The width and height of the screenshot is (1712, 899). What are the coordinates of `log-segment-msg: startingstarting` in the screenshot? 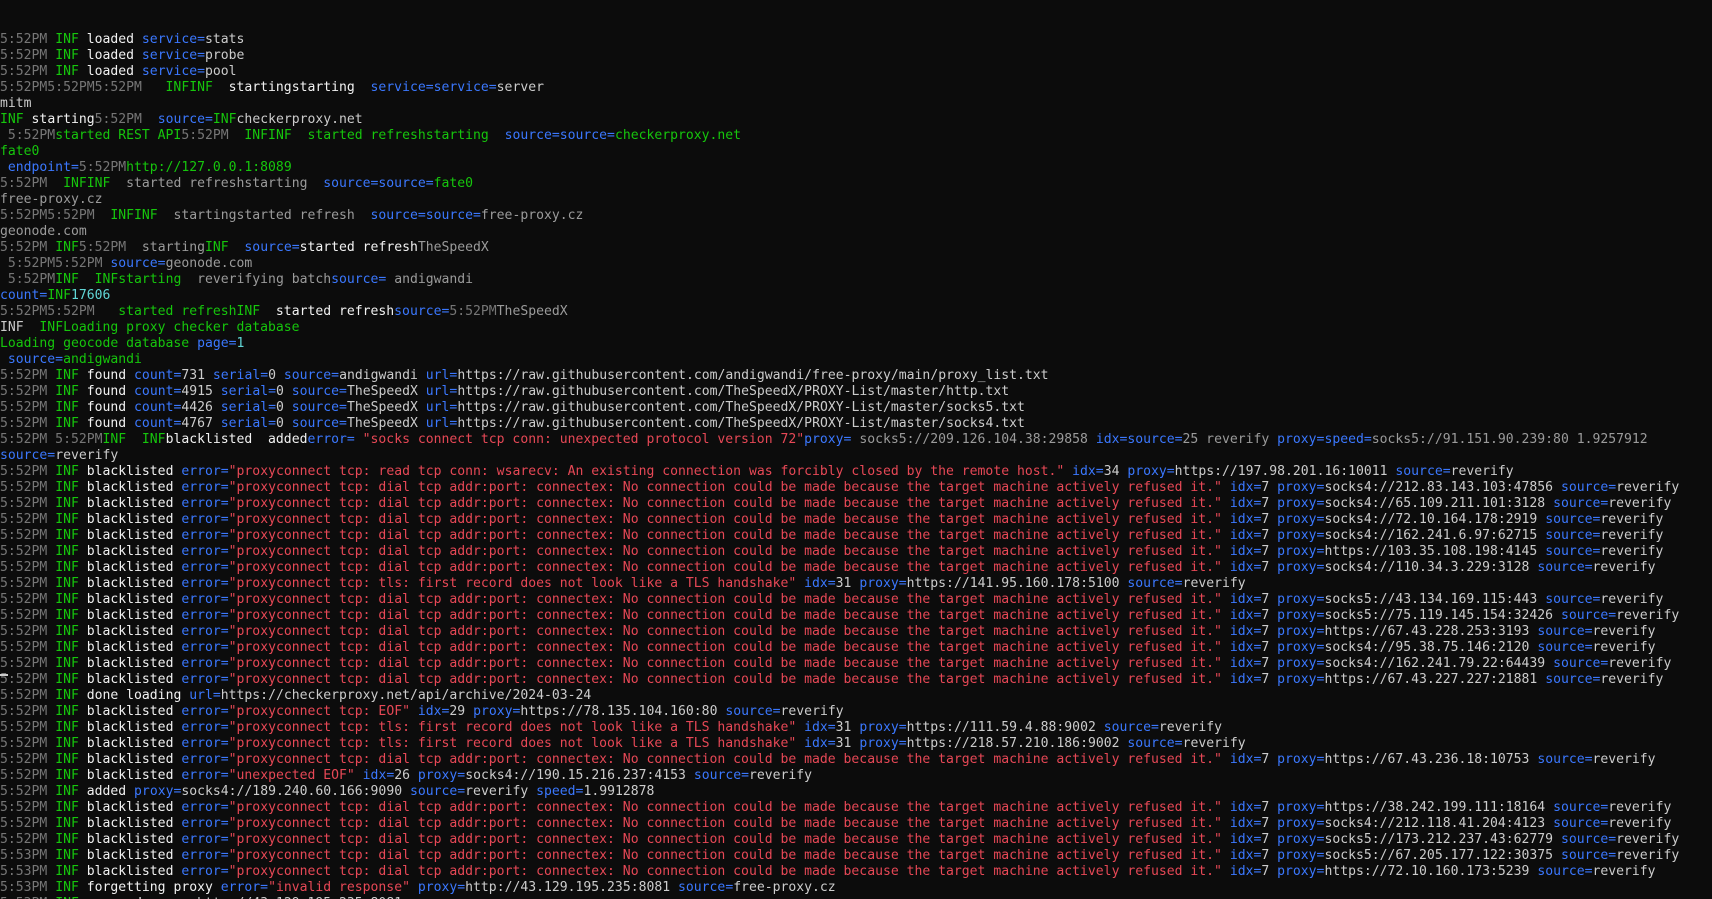 It's located at (299, 87).